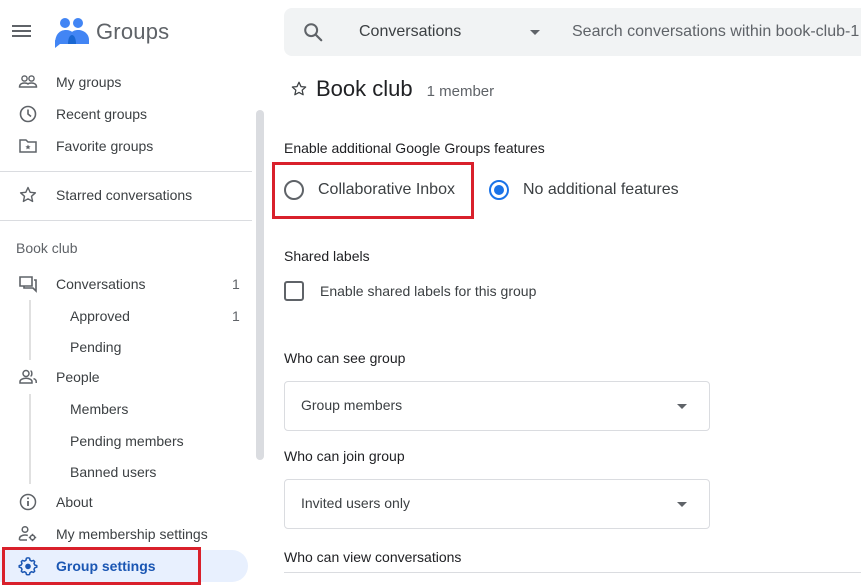  Describe the element at coordinates (72, 32) in the screenshot. I see `groups-logo-icon` at that location.